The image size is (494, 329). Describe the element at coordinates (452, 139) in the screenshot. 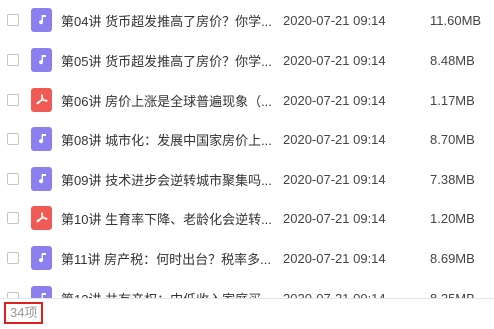

I see `file-size: 8.70MB` at that location.